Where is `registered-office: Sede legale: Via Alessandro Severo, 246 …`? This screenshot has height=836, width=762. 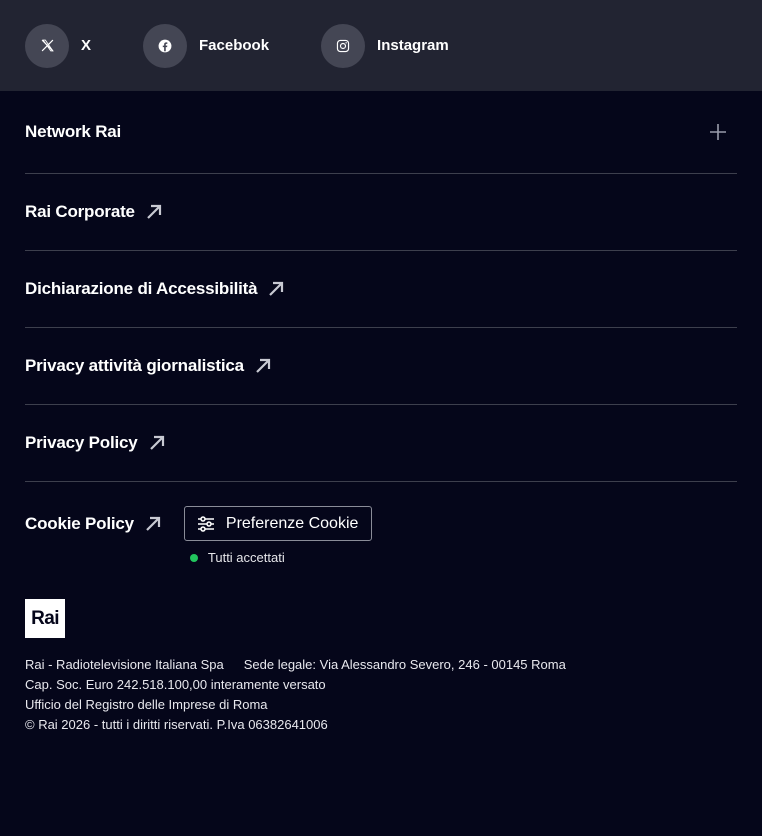
registered-office: Sede legale: Via Alessandro Severo, 246 … is located at coordinates (404, 664).